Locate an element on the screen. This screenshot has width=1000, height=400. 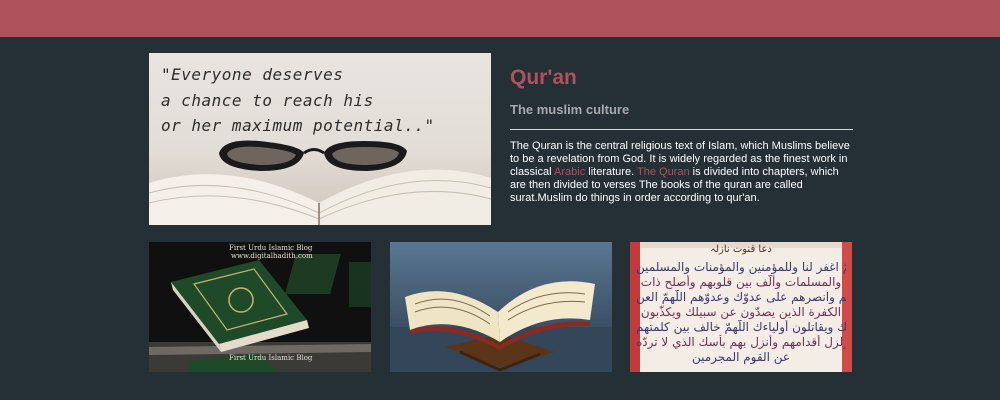
hero-quote-line: a chance to reach his is located at coordinates (267, 100).